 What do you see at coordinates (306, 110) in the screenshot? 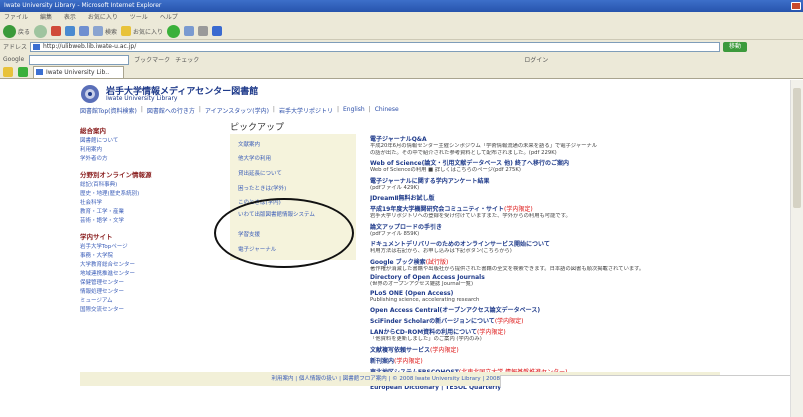
I see `topnav-repository: 岩手大学リポジトリ` at bounding box center [306, 110].